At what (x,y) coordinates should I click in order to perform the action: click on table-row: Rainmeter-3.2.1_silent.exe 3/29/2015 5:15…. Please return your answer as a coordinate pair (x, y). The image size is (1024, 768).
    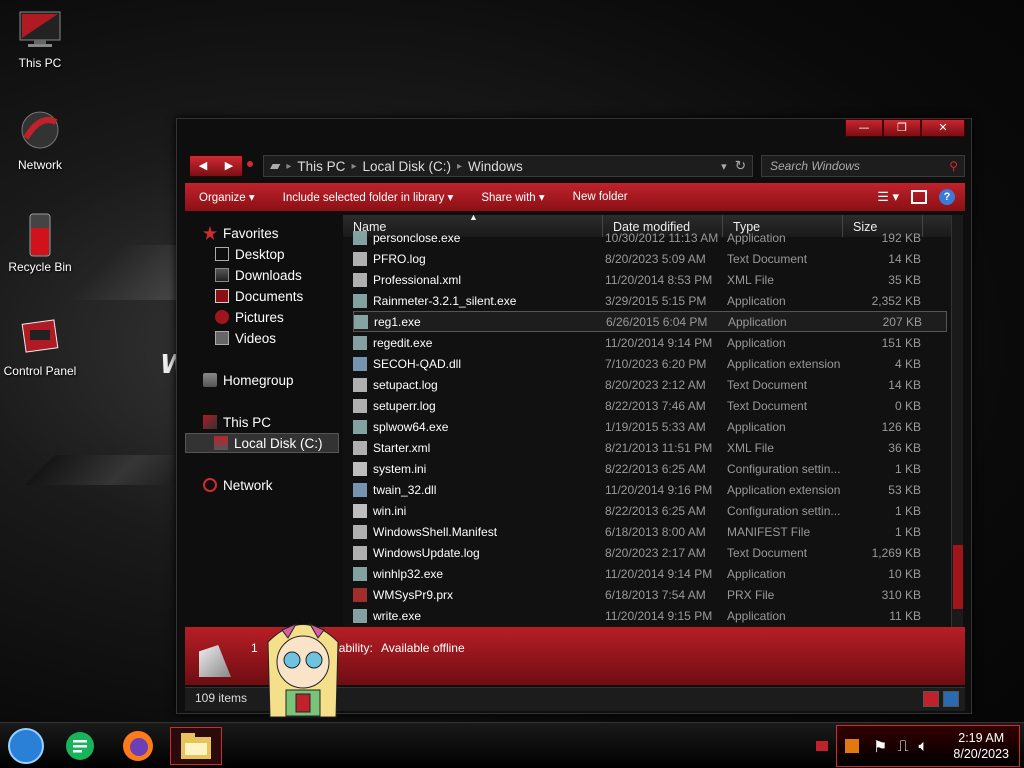
    Looking at the image, I should click on (650, 300).